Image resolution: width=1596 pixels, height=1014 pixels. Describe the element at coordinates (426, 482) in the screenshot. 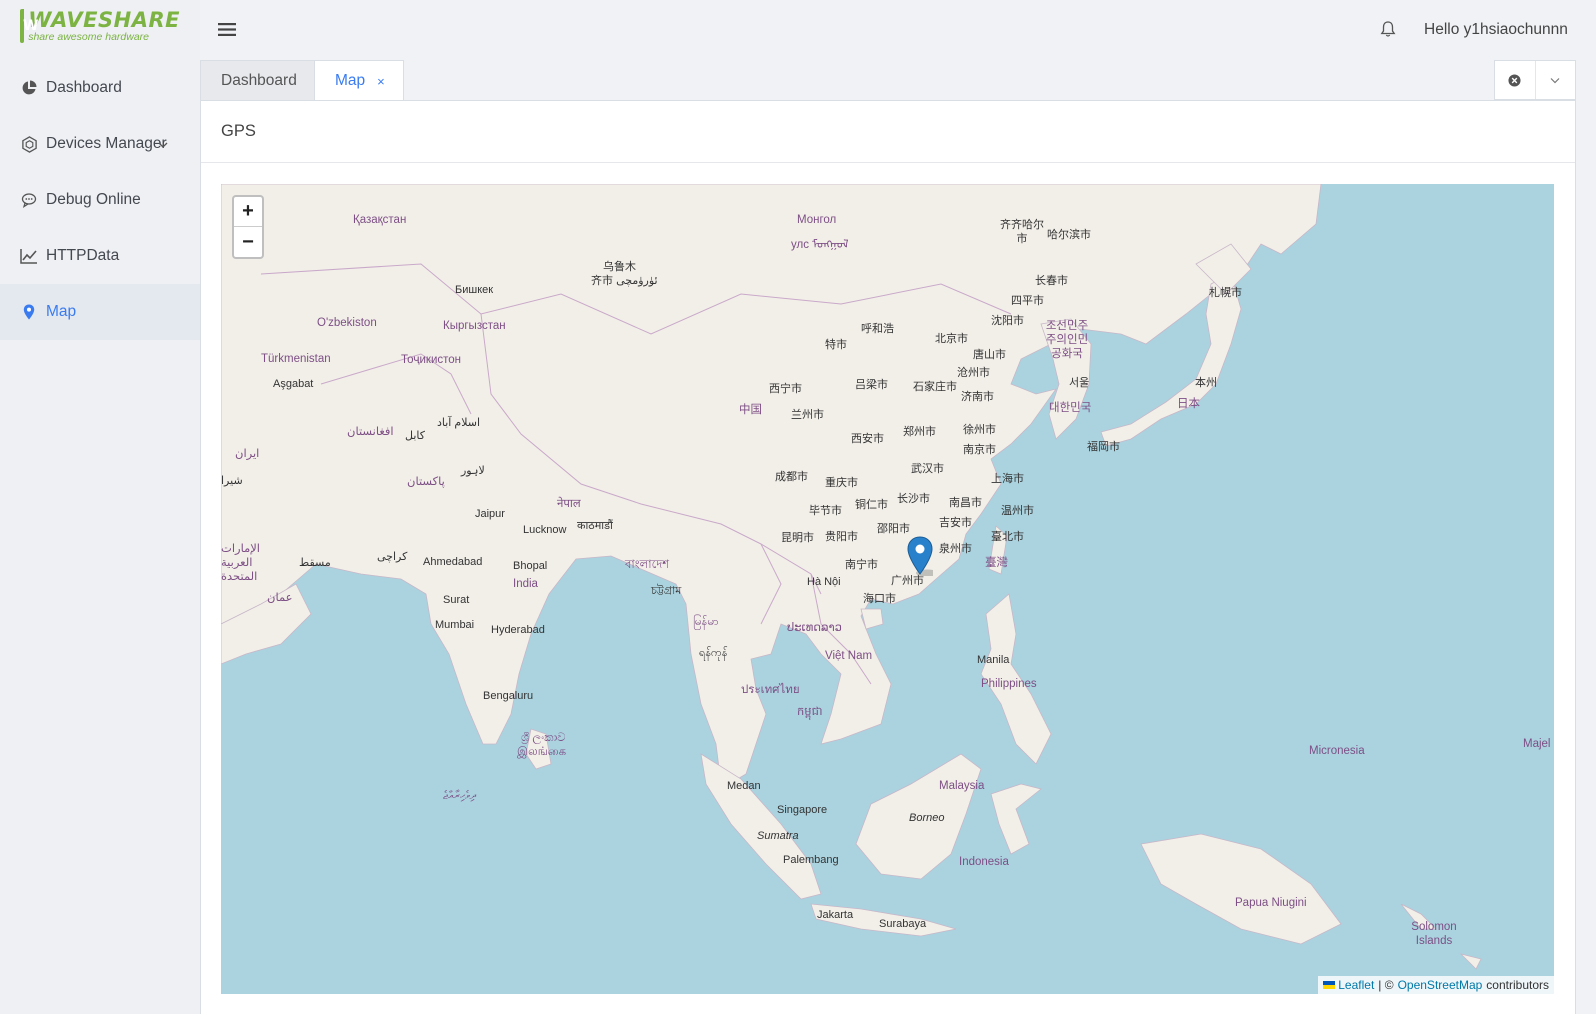

I see `map-label: پاکستان` at that location.